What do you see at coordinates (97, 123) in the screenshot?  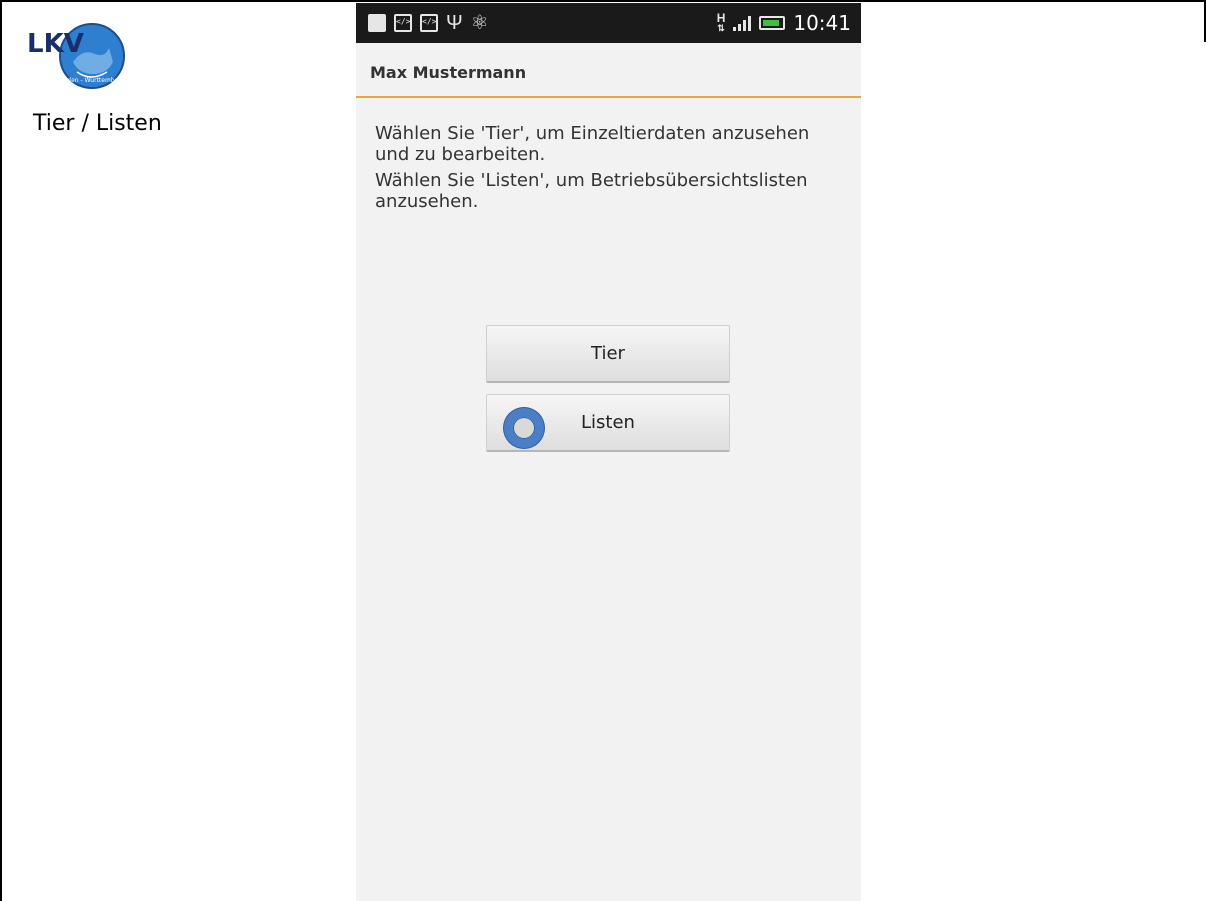 I see `slide-label: Tier / Listen` at bounding box center [97, 123].